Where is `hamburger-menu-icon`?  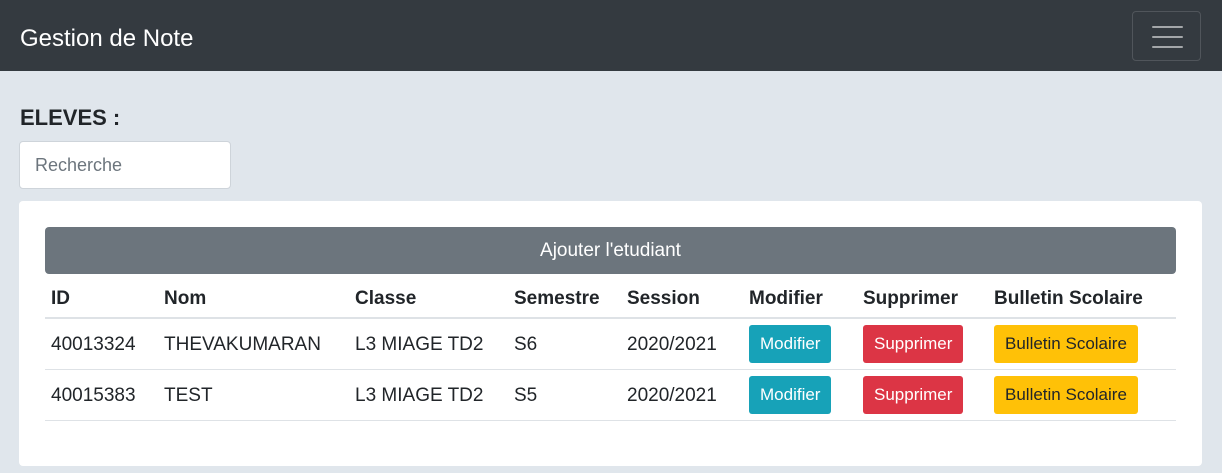
hamburger-menu-icon is located at coordinates (1167, 27).